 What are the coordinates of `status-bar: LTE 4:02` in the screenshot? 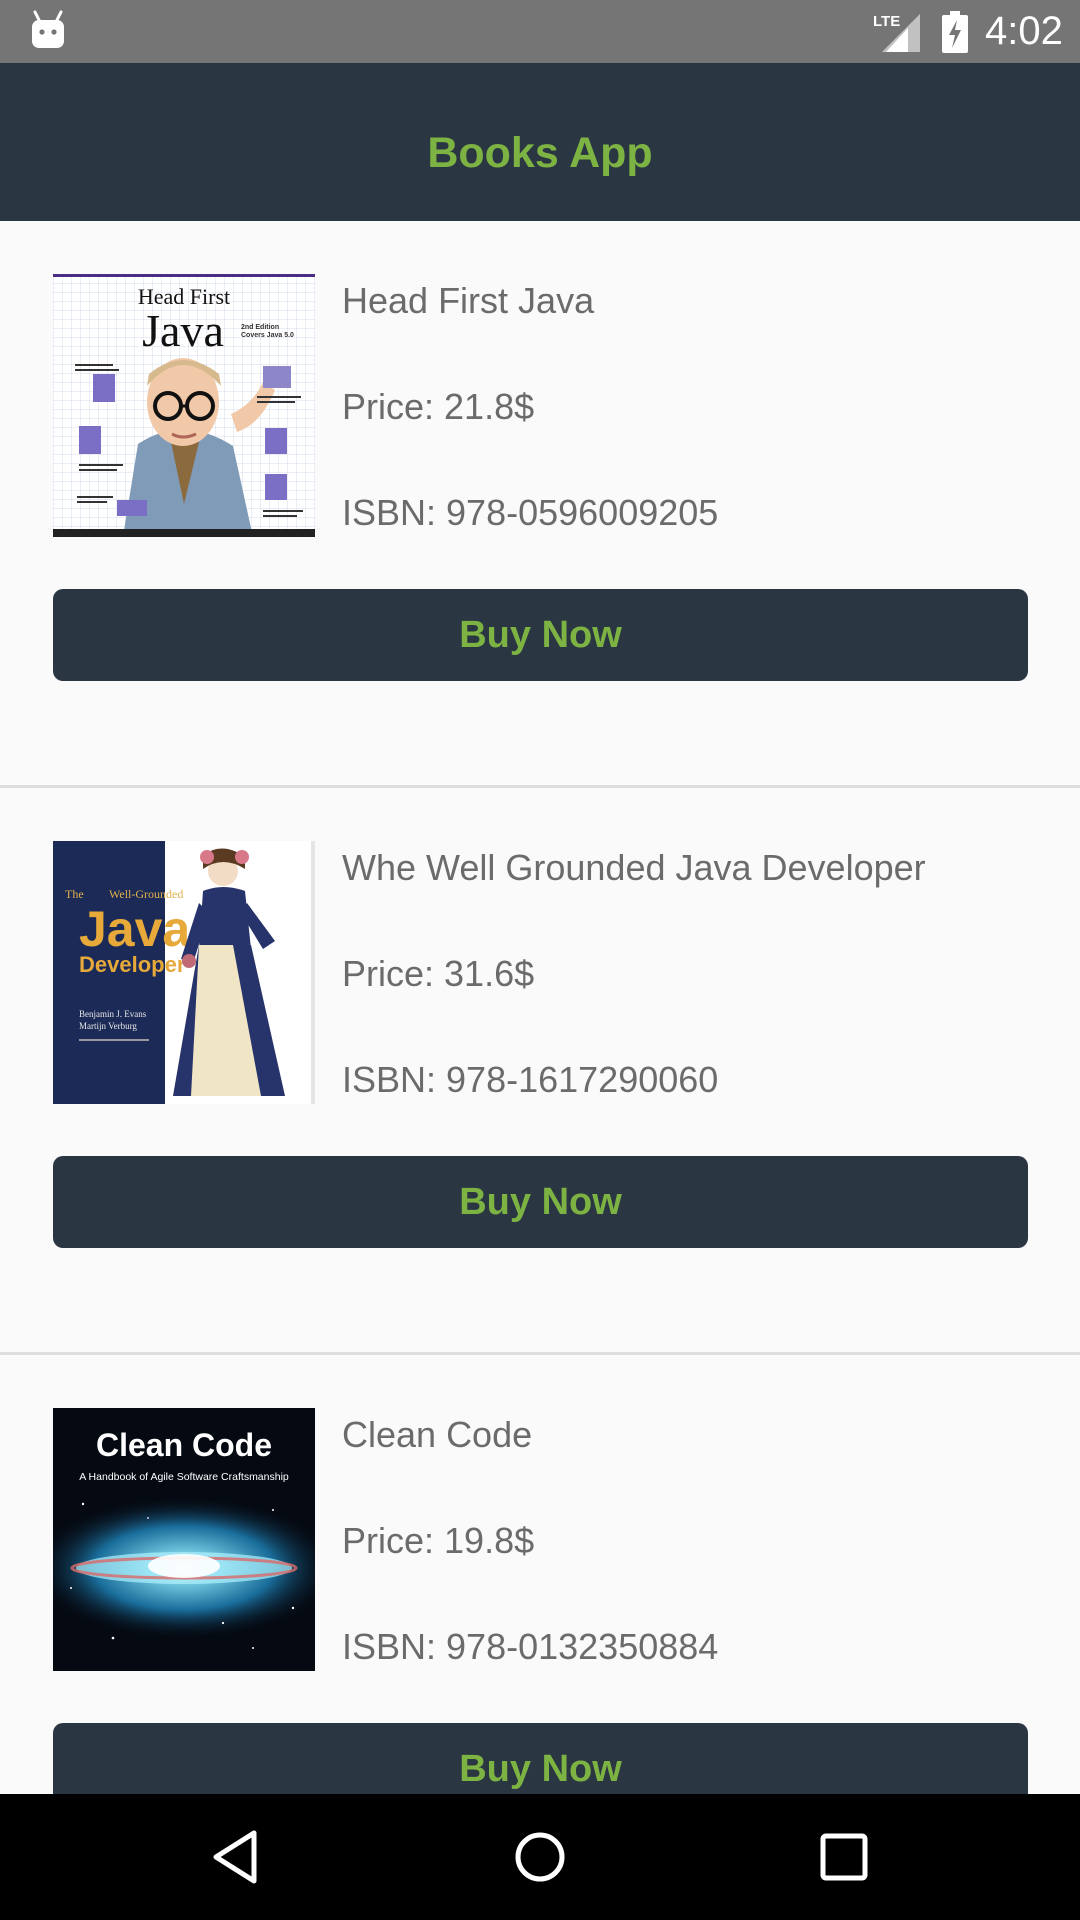 It's located at (540, 31).